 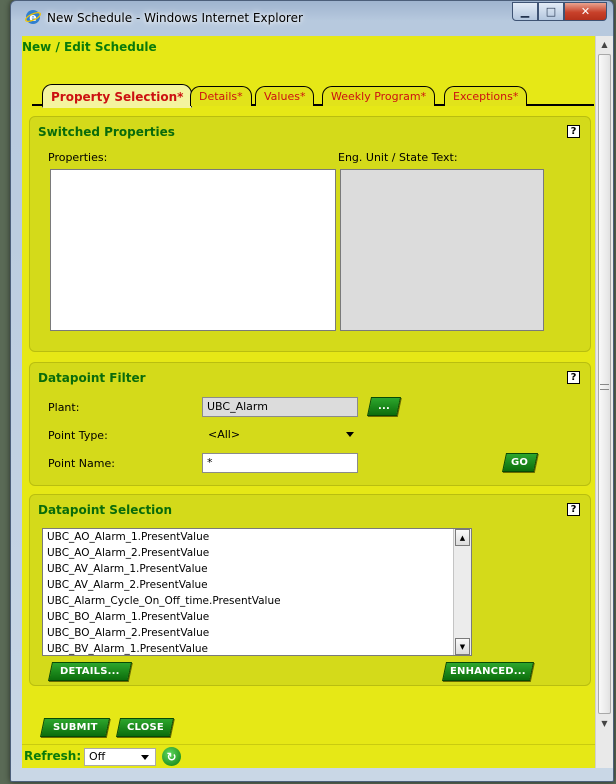 What do you see at coordinates (257, 553) in the screenshot?
I see `list-item: UBC_AO_Alarm_2.PresentValue` at bounding box center [257, 553].